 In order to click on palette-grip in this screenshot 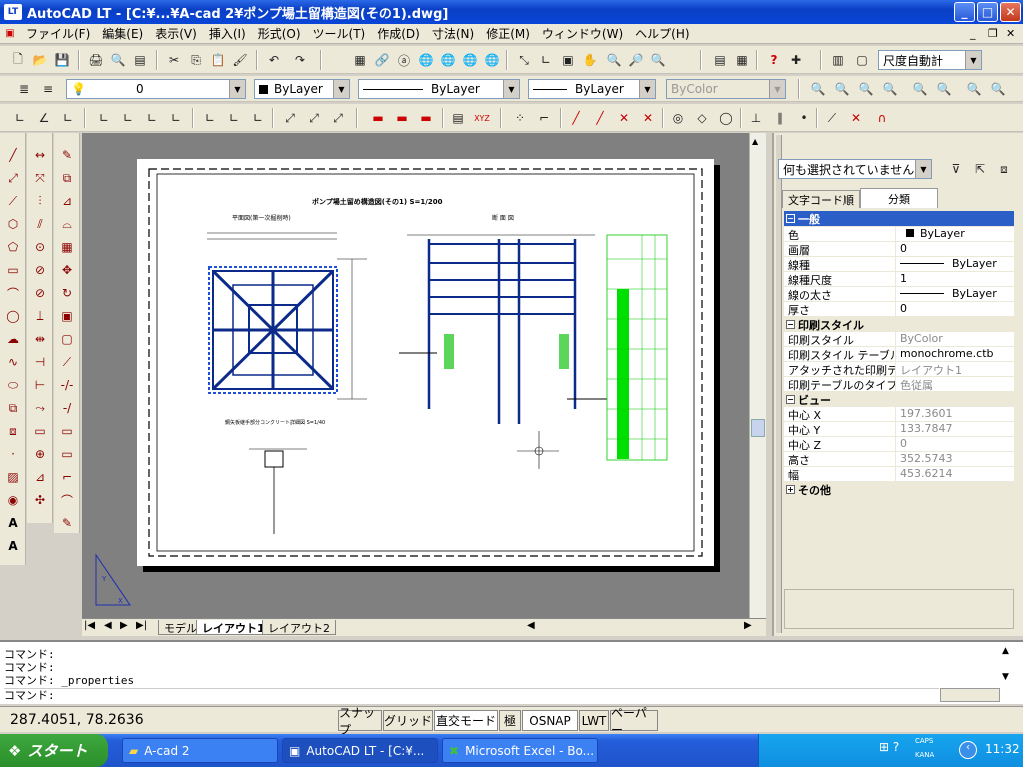, I will do `click(779, 384)`.